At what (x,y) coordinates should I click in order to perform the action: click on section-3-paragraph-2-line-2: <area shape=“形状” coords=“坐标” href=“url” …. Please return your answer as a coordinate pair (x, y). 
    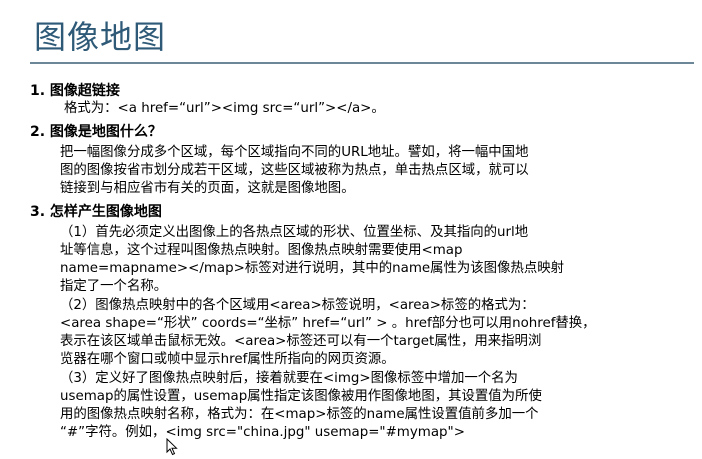
    Looking at the image, I should click on (328, 323).